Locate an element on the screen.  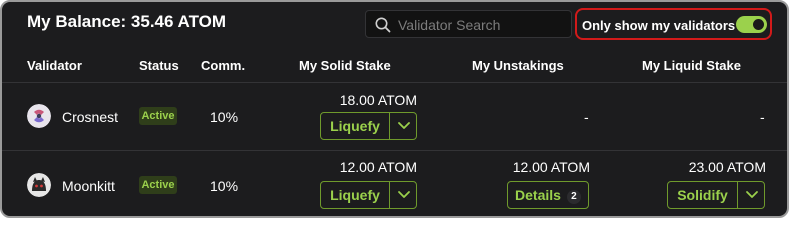
details-label: Details is located at coordinates (538, 195).